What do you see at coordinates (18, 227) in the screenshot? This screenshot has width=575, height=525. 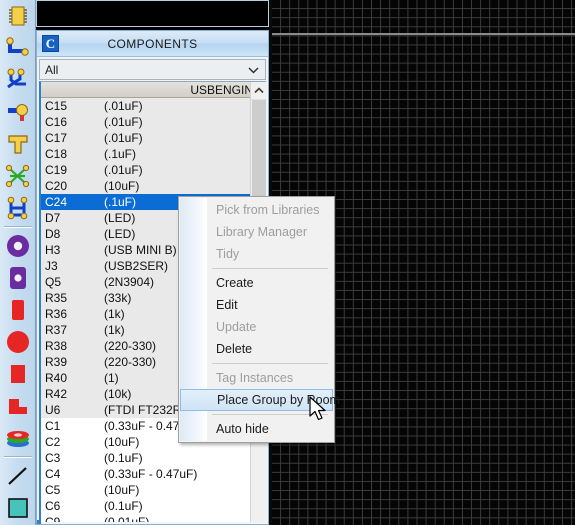 I see `toolbar-separator` at bounding box center [18, 227].